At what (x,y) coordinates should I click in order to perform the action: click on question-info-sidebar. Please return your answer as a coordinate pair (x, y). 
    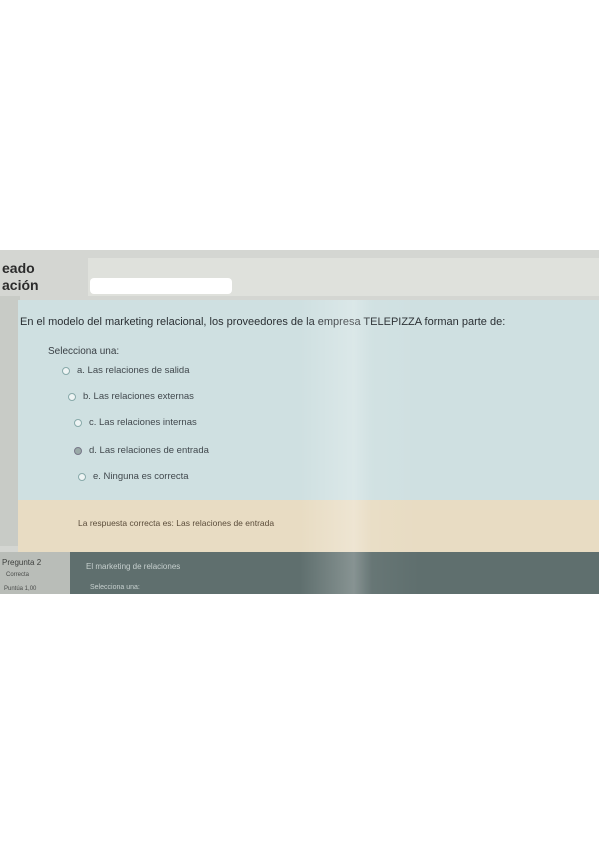
    Looking at the image, I should click on (10, 421).